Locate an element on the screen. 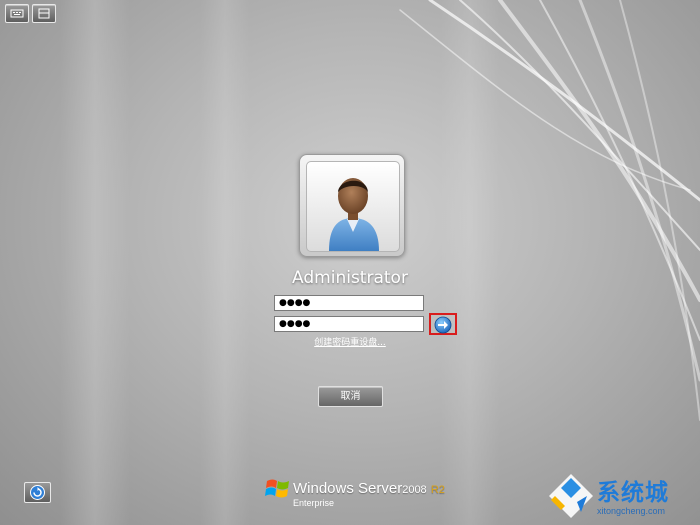 The image size is (700, 525). product-name: Windows Server2008 R2 is located at coordinates (369, 488).